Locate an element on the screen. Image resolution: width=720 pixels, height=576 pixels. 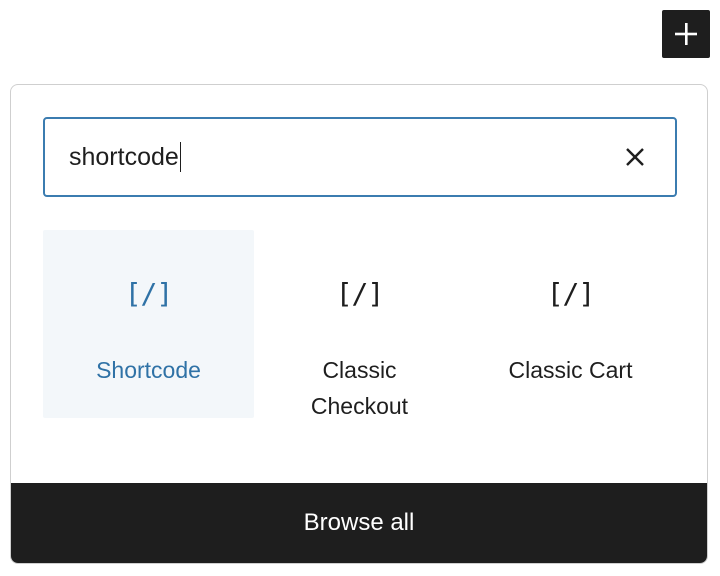
block-item-label: Shortcode is located at coordinates (148, 370).